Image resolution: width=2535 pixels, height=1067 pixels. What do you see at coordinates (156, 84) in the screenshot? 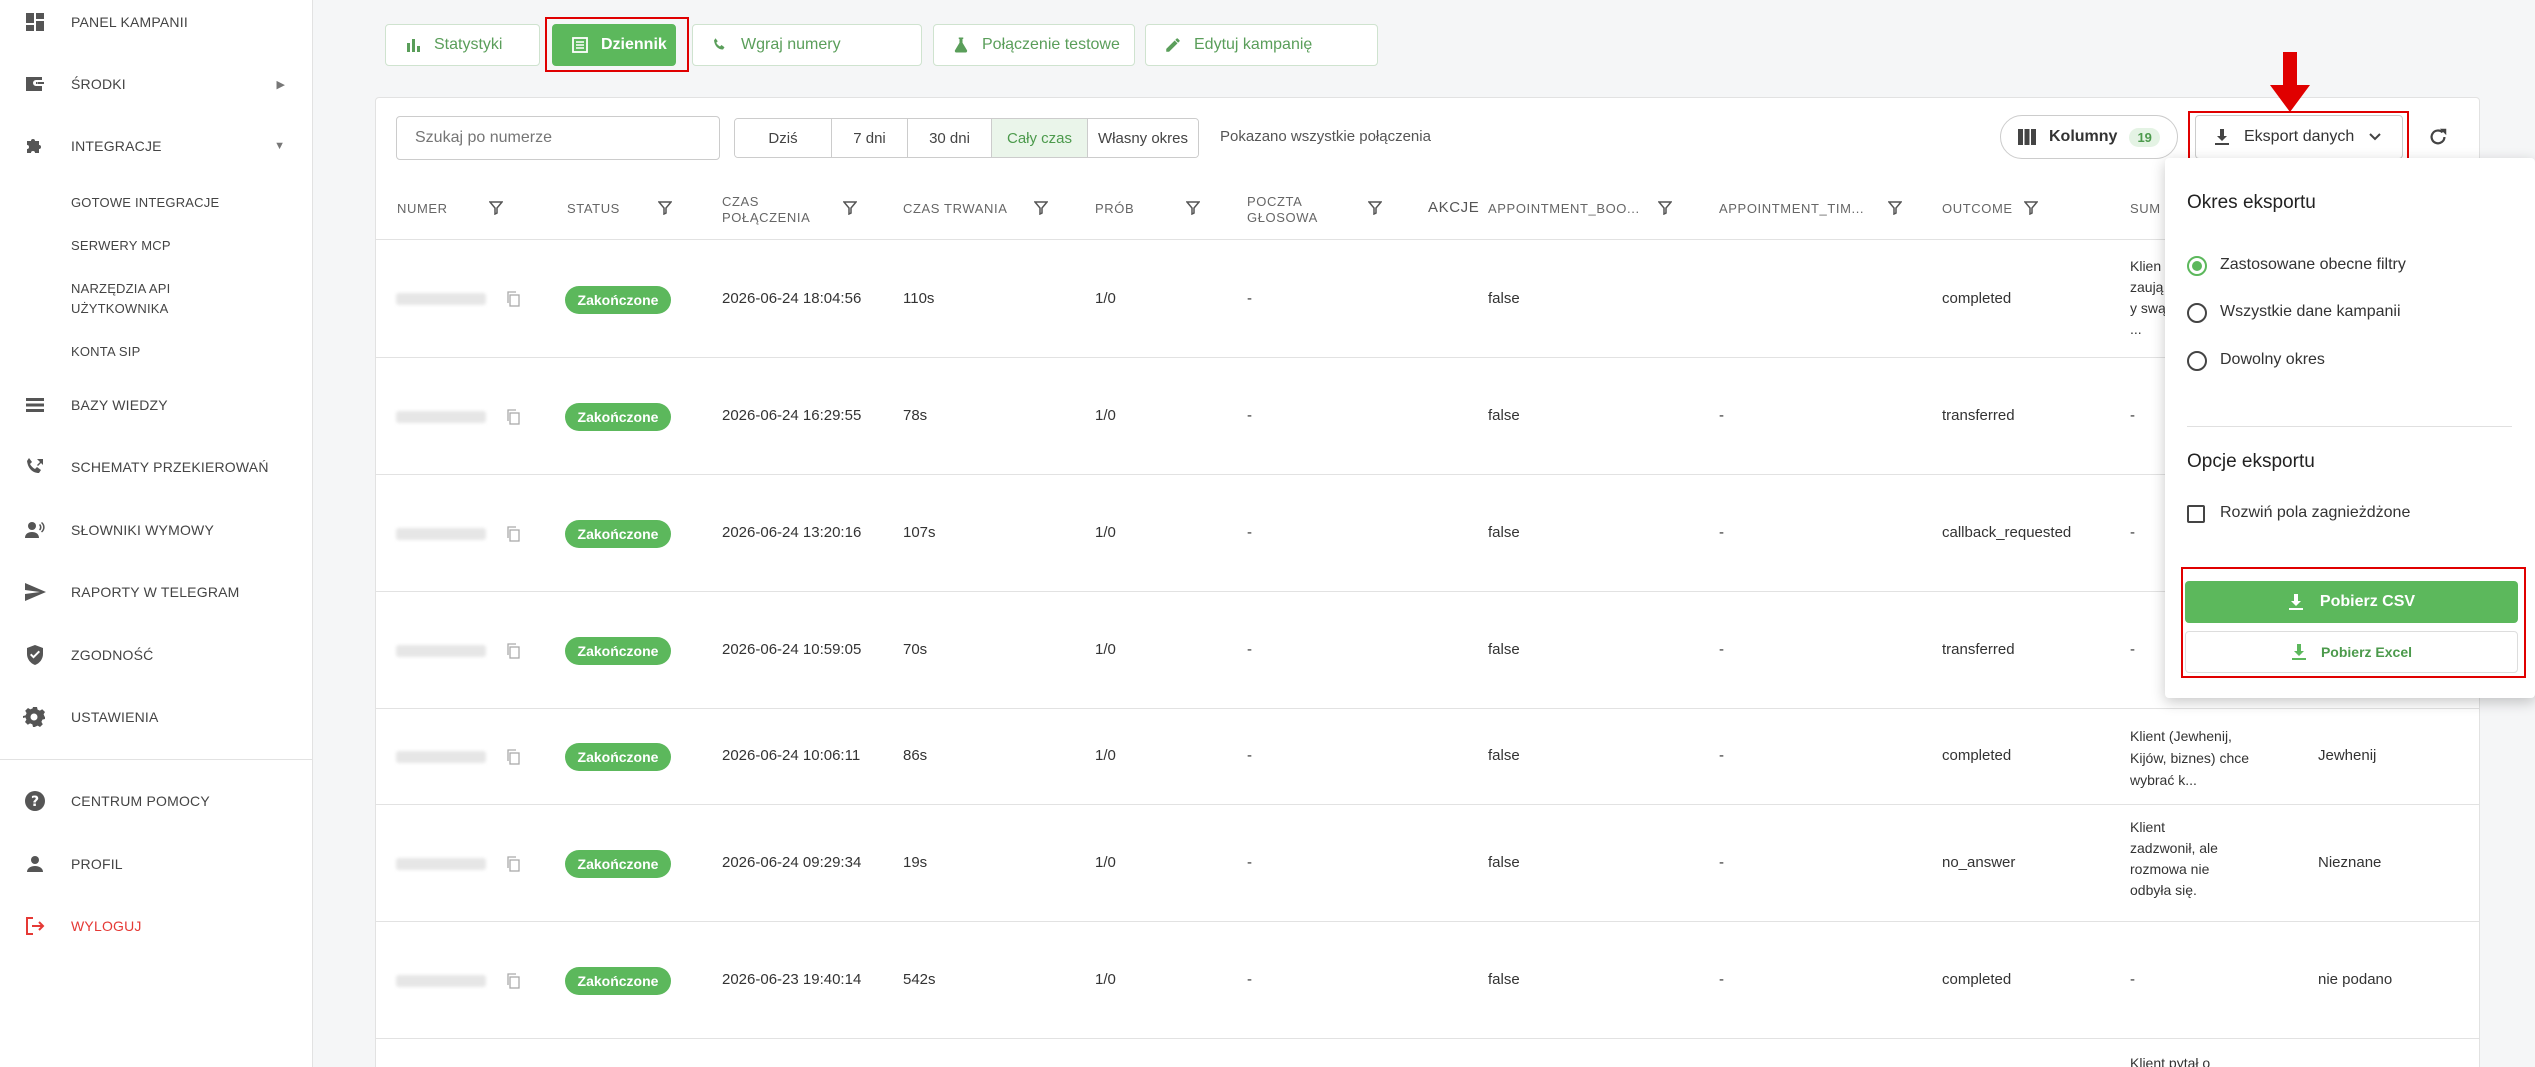
I see `sidebar-item-srodki: ŚRODKI ▶` at bounding box center [156, 84].